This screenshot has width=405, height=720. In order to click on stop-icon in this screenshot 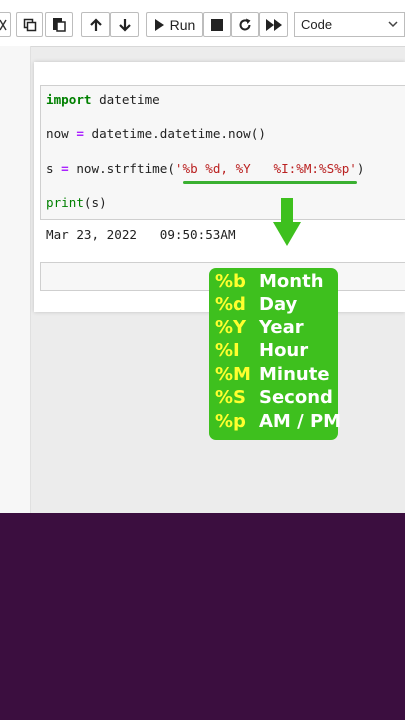, I will do `click(217, 24)`.